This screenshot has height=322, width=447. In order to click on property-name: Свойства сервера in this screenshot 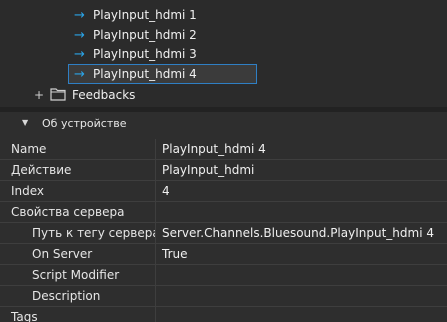, I will do `click(78, 212)`.